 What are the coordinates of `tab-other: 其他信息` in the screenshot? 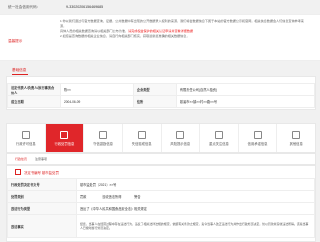 It's located at (296, 138).